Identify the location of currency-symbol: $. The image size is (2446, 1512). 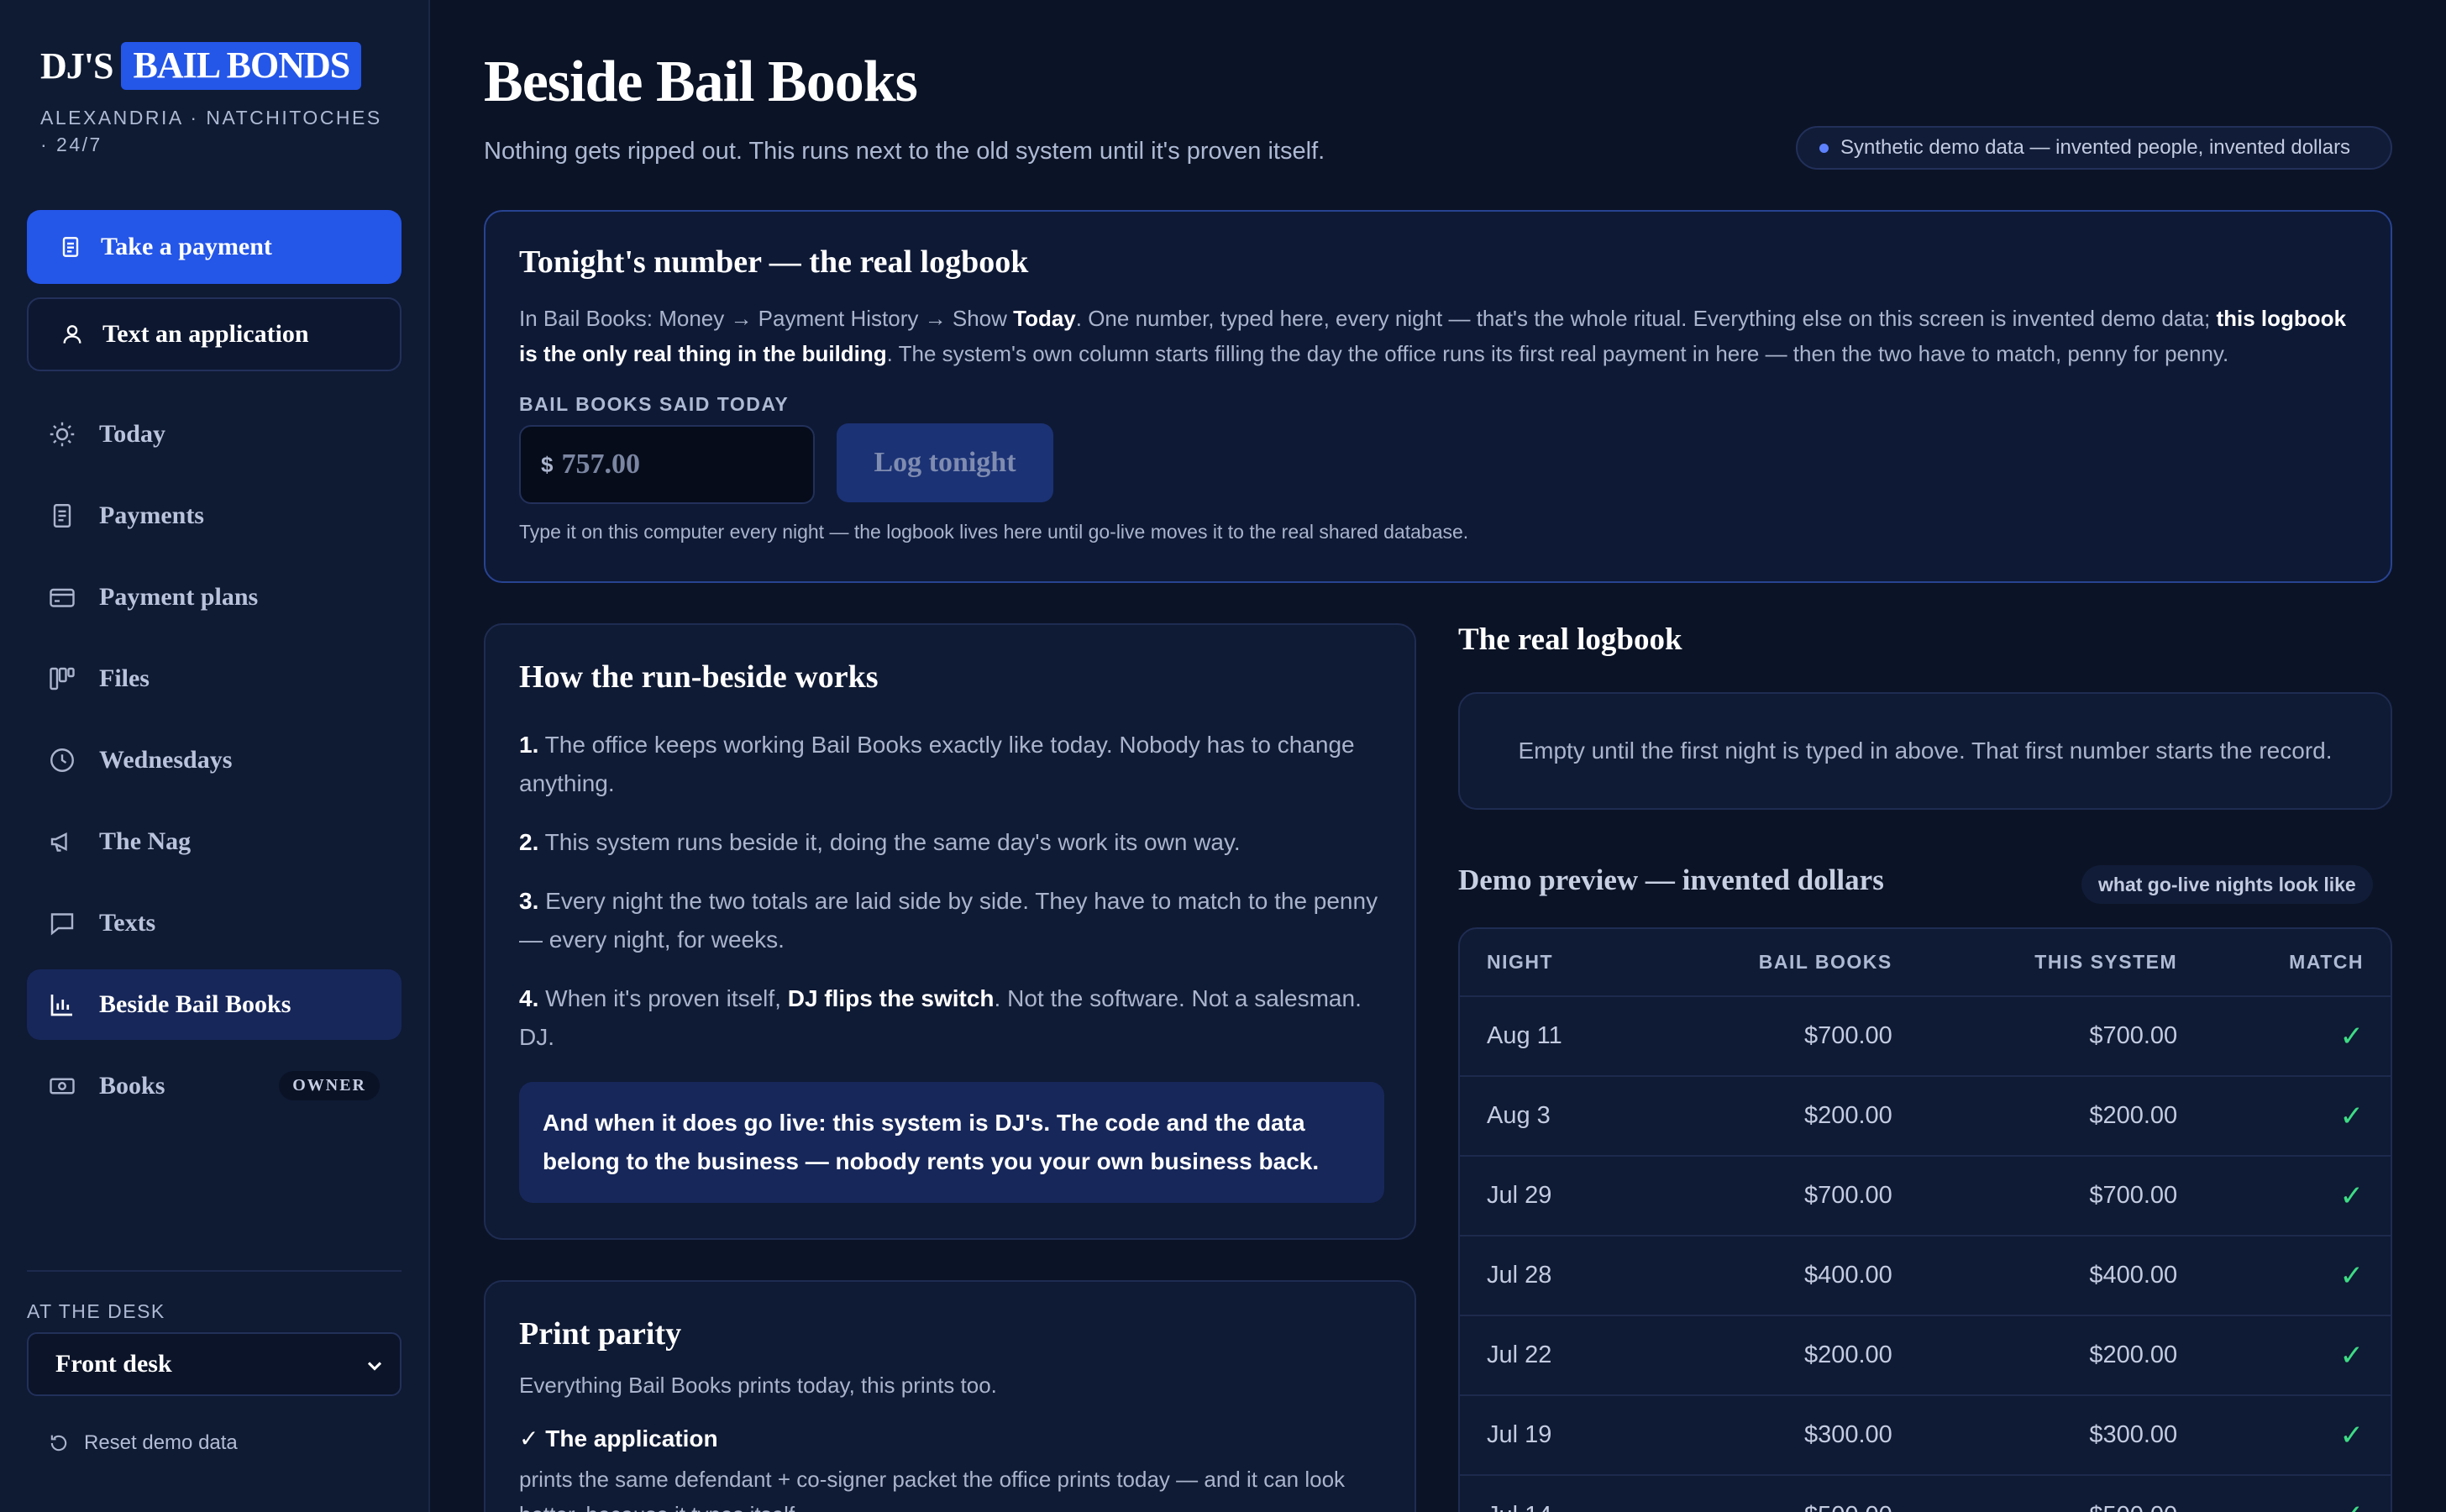
(547, 464).